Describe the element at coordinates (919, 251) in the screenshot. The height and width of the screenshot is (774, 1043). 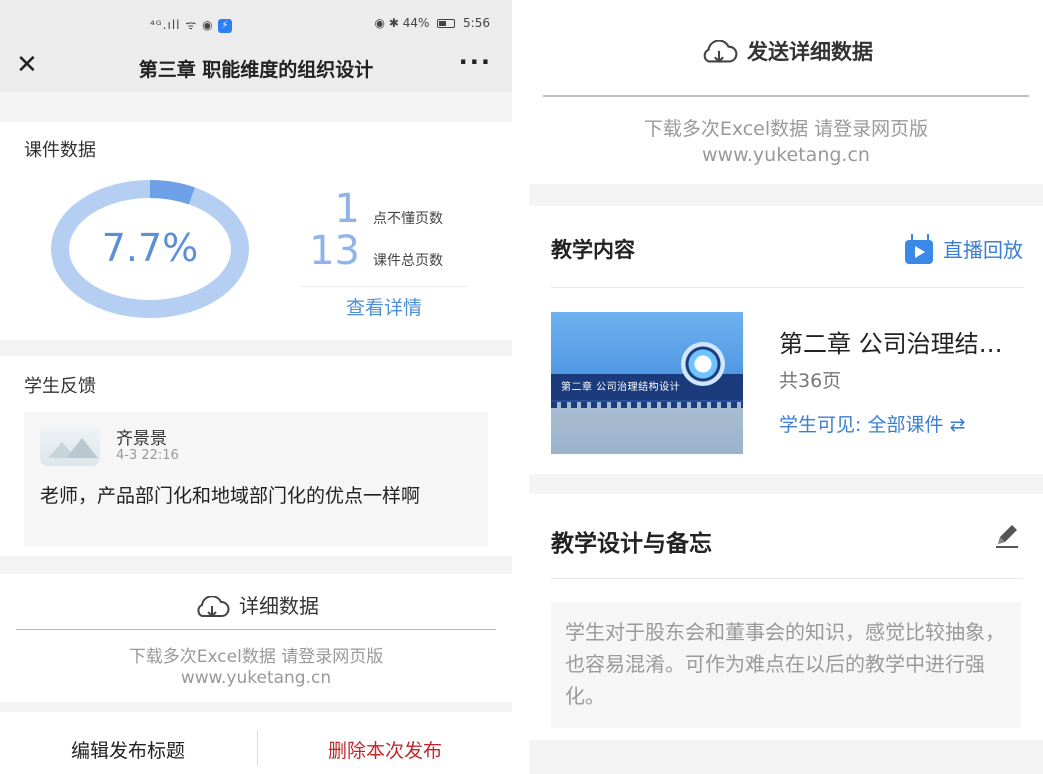
I see `tv-play-icon` at that location.